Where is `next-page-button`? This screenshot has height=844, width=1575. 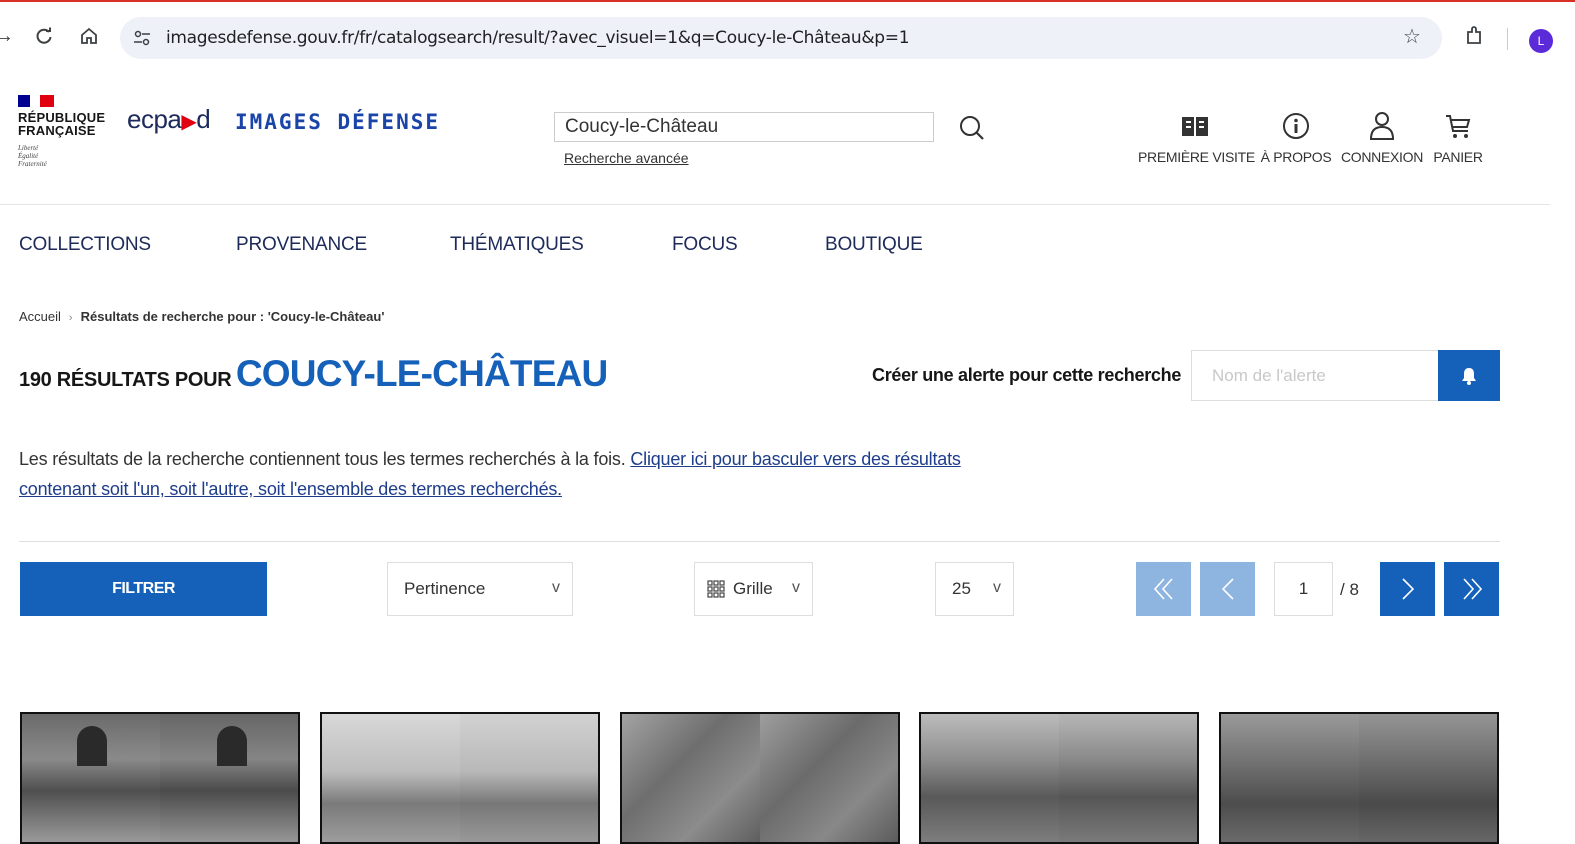
next-page-button is located at coordinates (1407, 589).